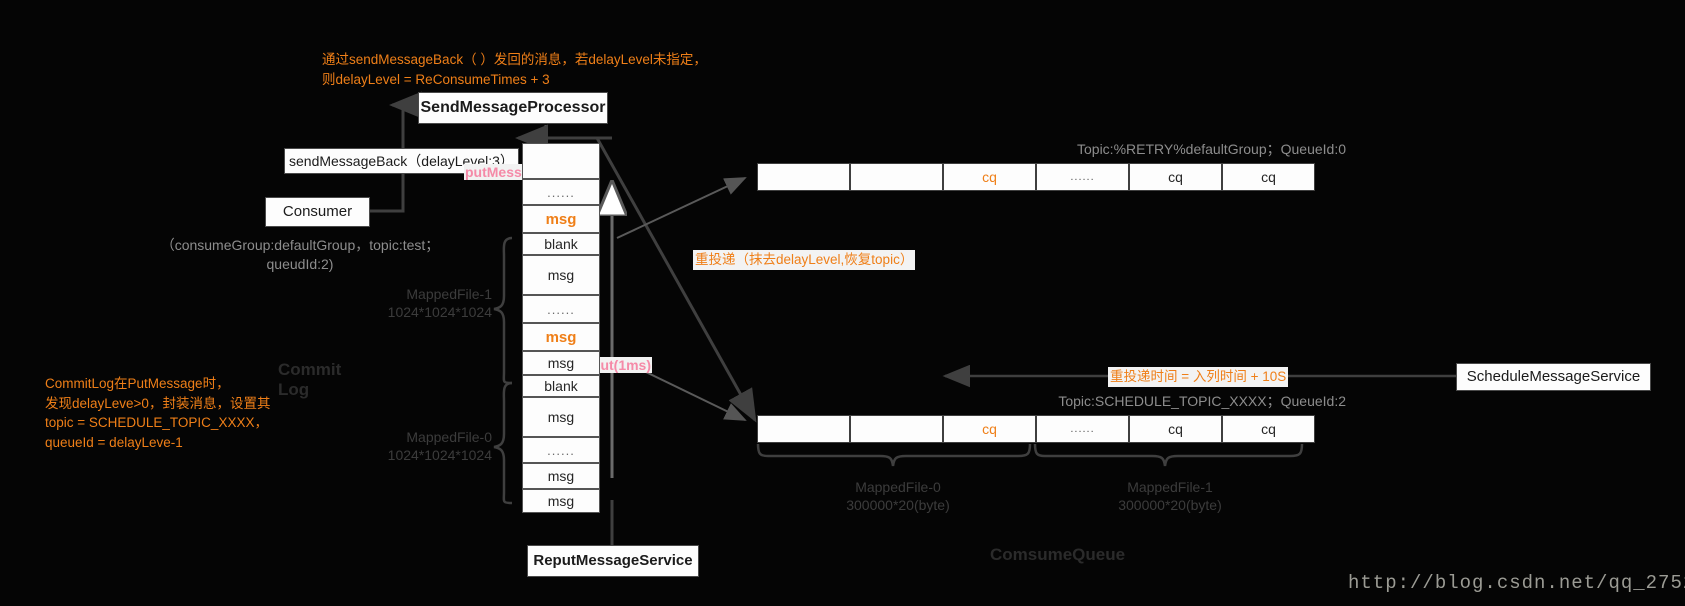 The image size is (1685, 606). I want to click on reput-message-service-box: ReputMessageService, so click(613, 561).